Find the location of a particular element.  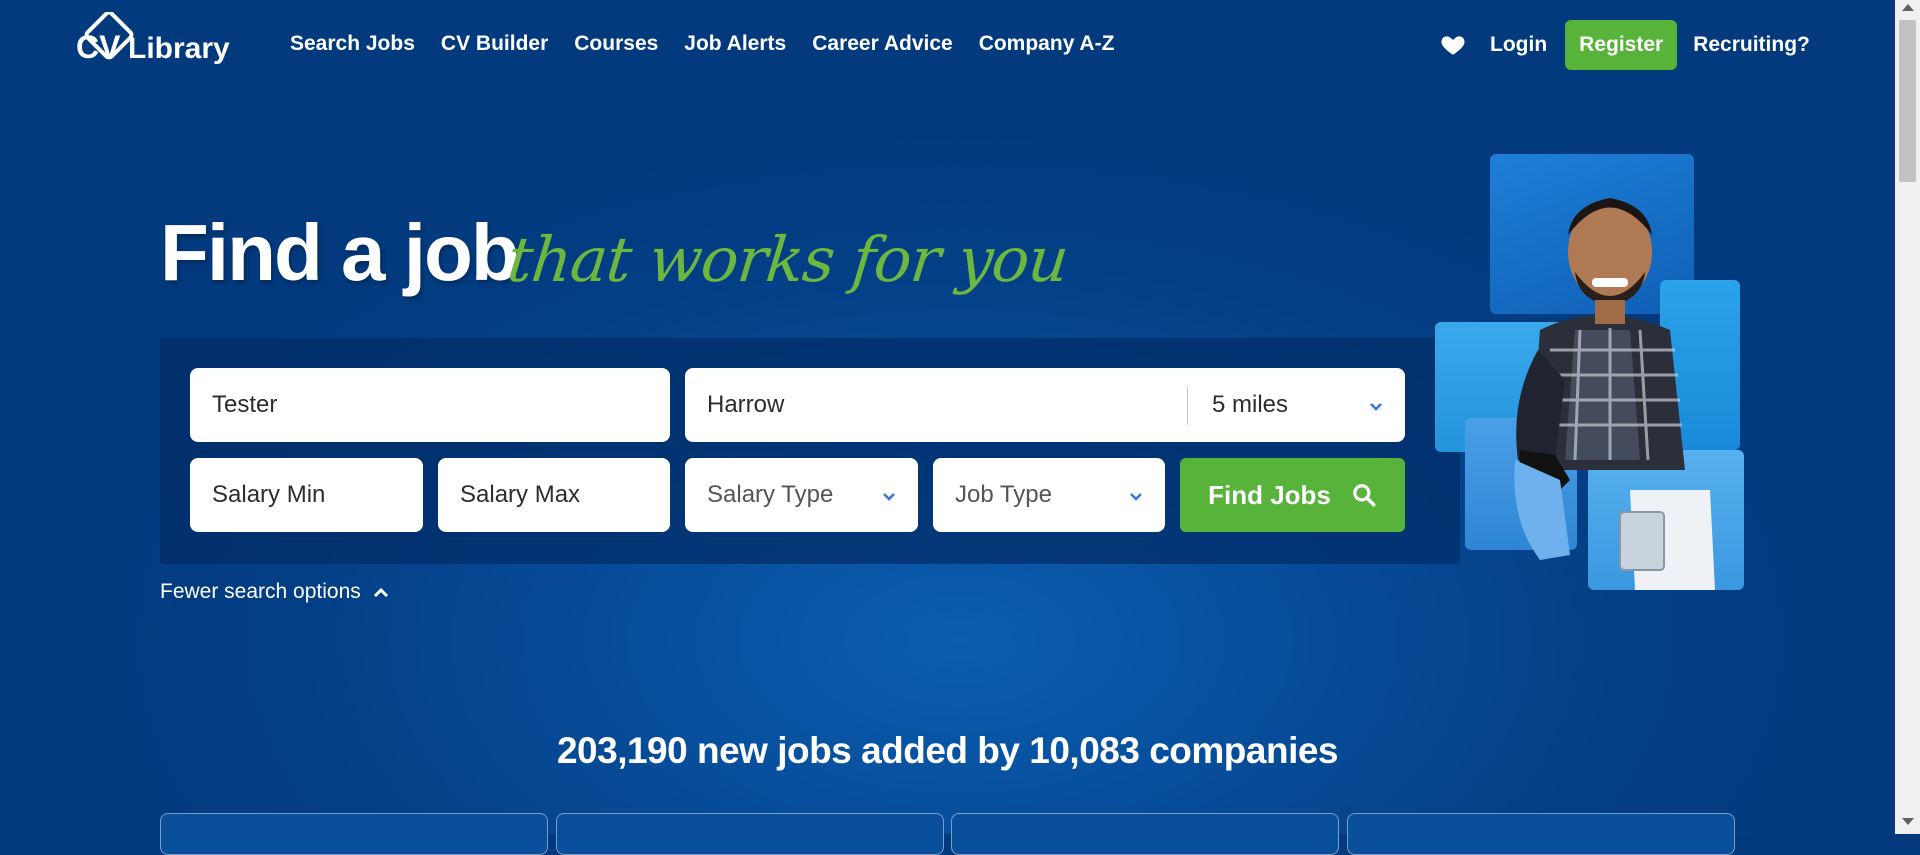

login-link: Login is located at coordinates (1518, 45).